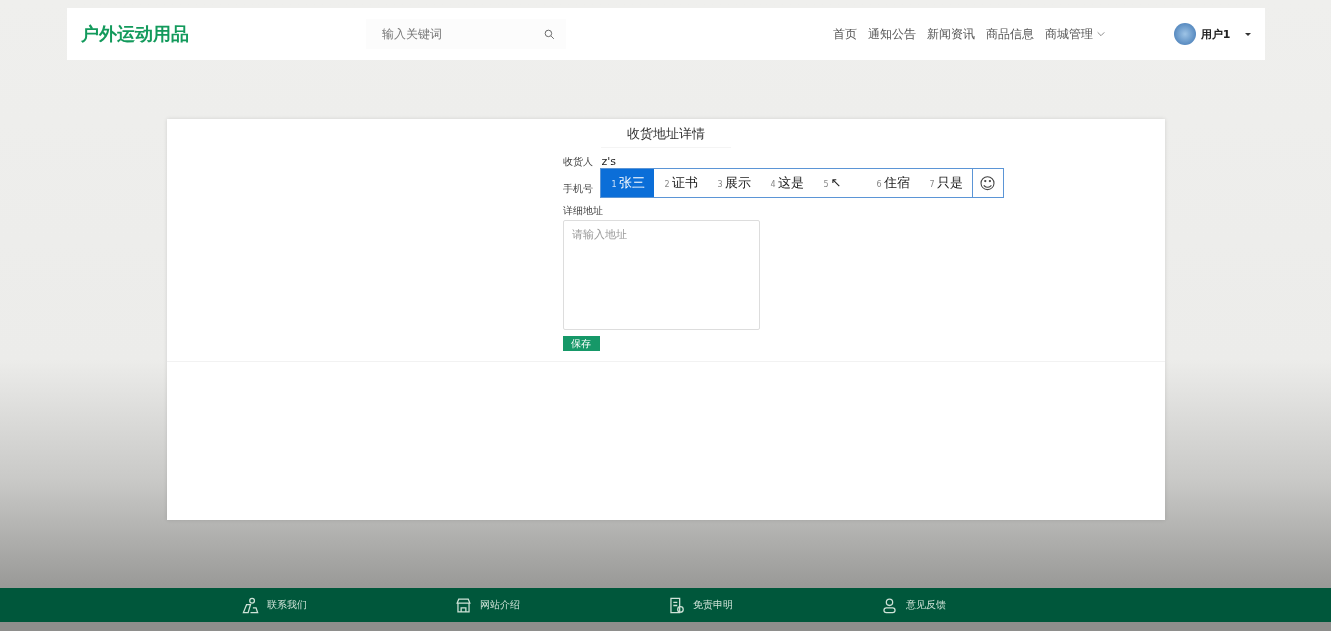 The width and height of the screenshot is (1331, 631). Describe the element at coordinates (950, 34) in the screenshot. I see `nav-link: 新闻资讯` at that location.